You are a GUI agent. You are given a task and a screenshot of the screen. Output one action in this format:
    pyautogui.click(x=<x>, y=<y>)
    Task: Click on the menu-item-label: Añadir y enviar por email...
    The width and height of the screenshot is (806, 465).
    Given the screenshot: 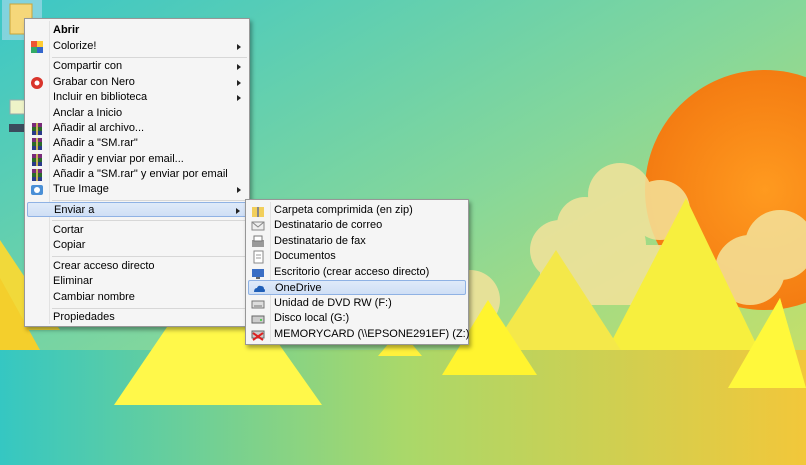 What is the action you would take?
    pyautogui.click(x=118, y=159)
    